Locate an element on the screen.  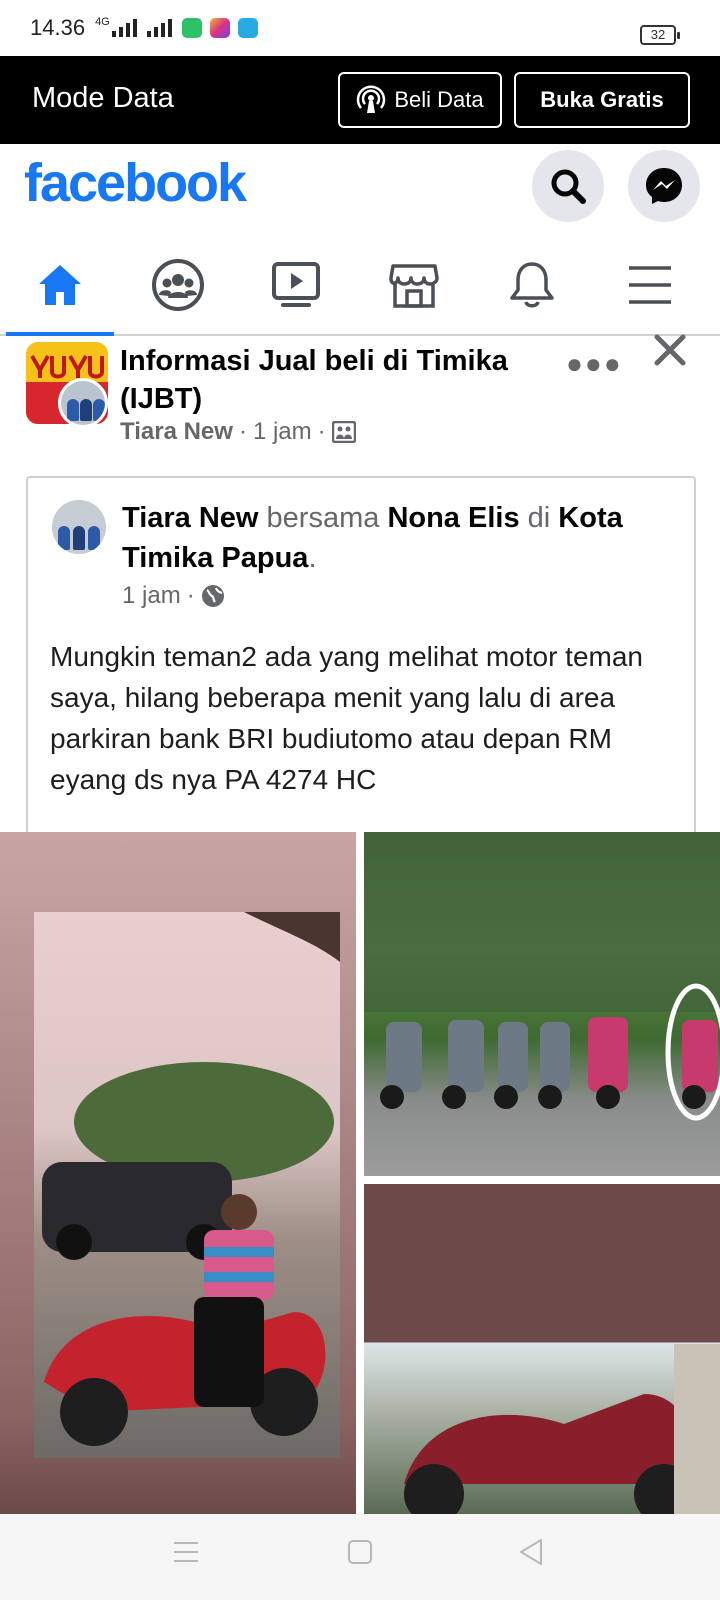
menu-icon is located at coordinates (650, 285).